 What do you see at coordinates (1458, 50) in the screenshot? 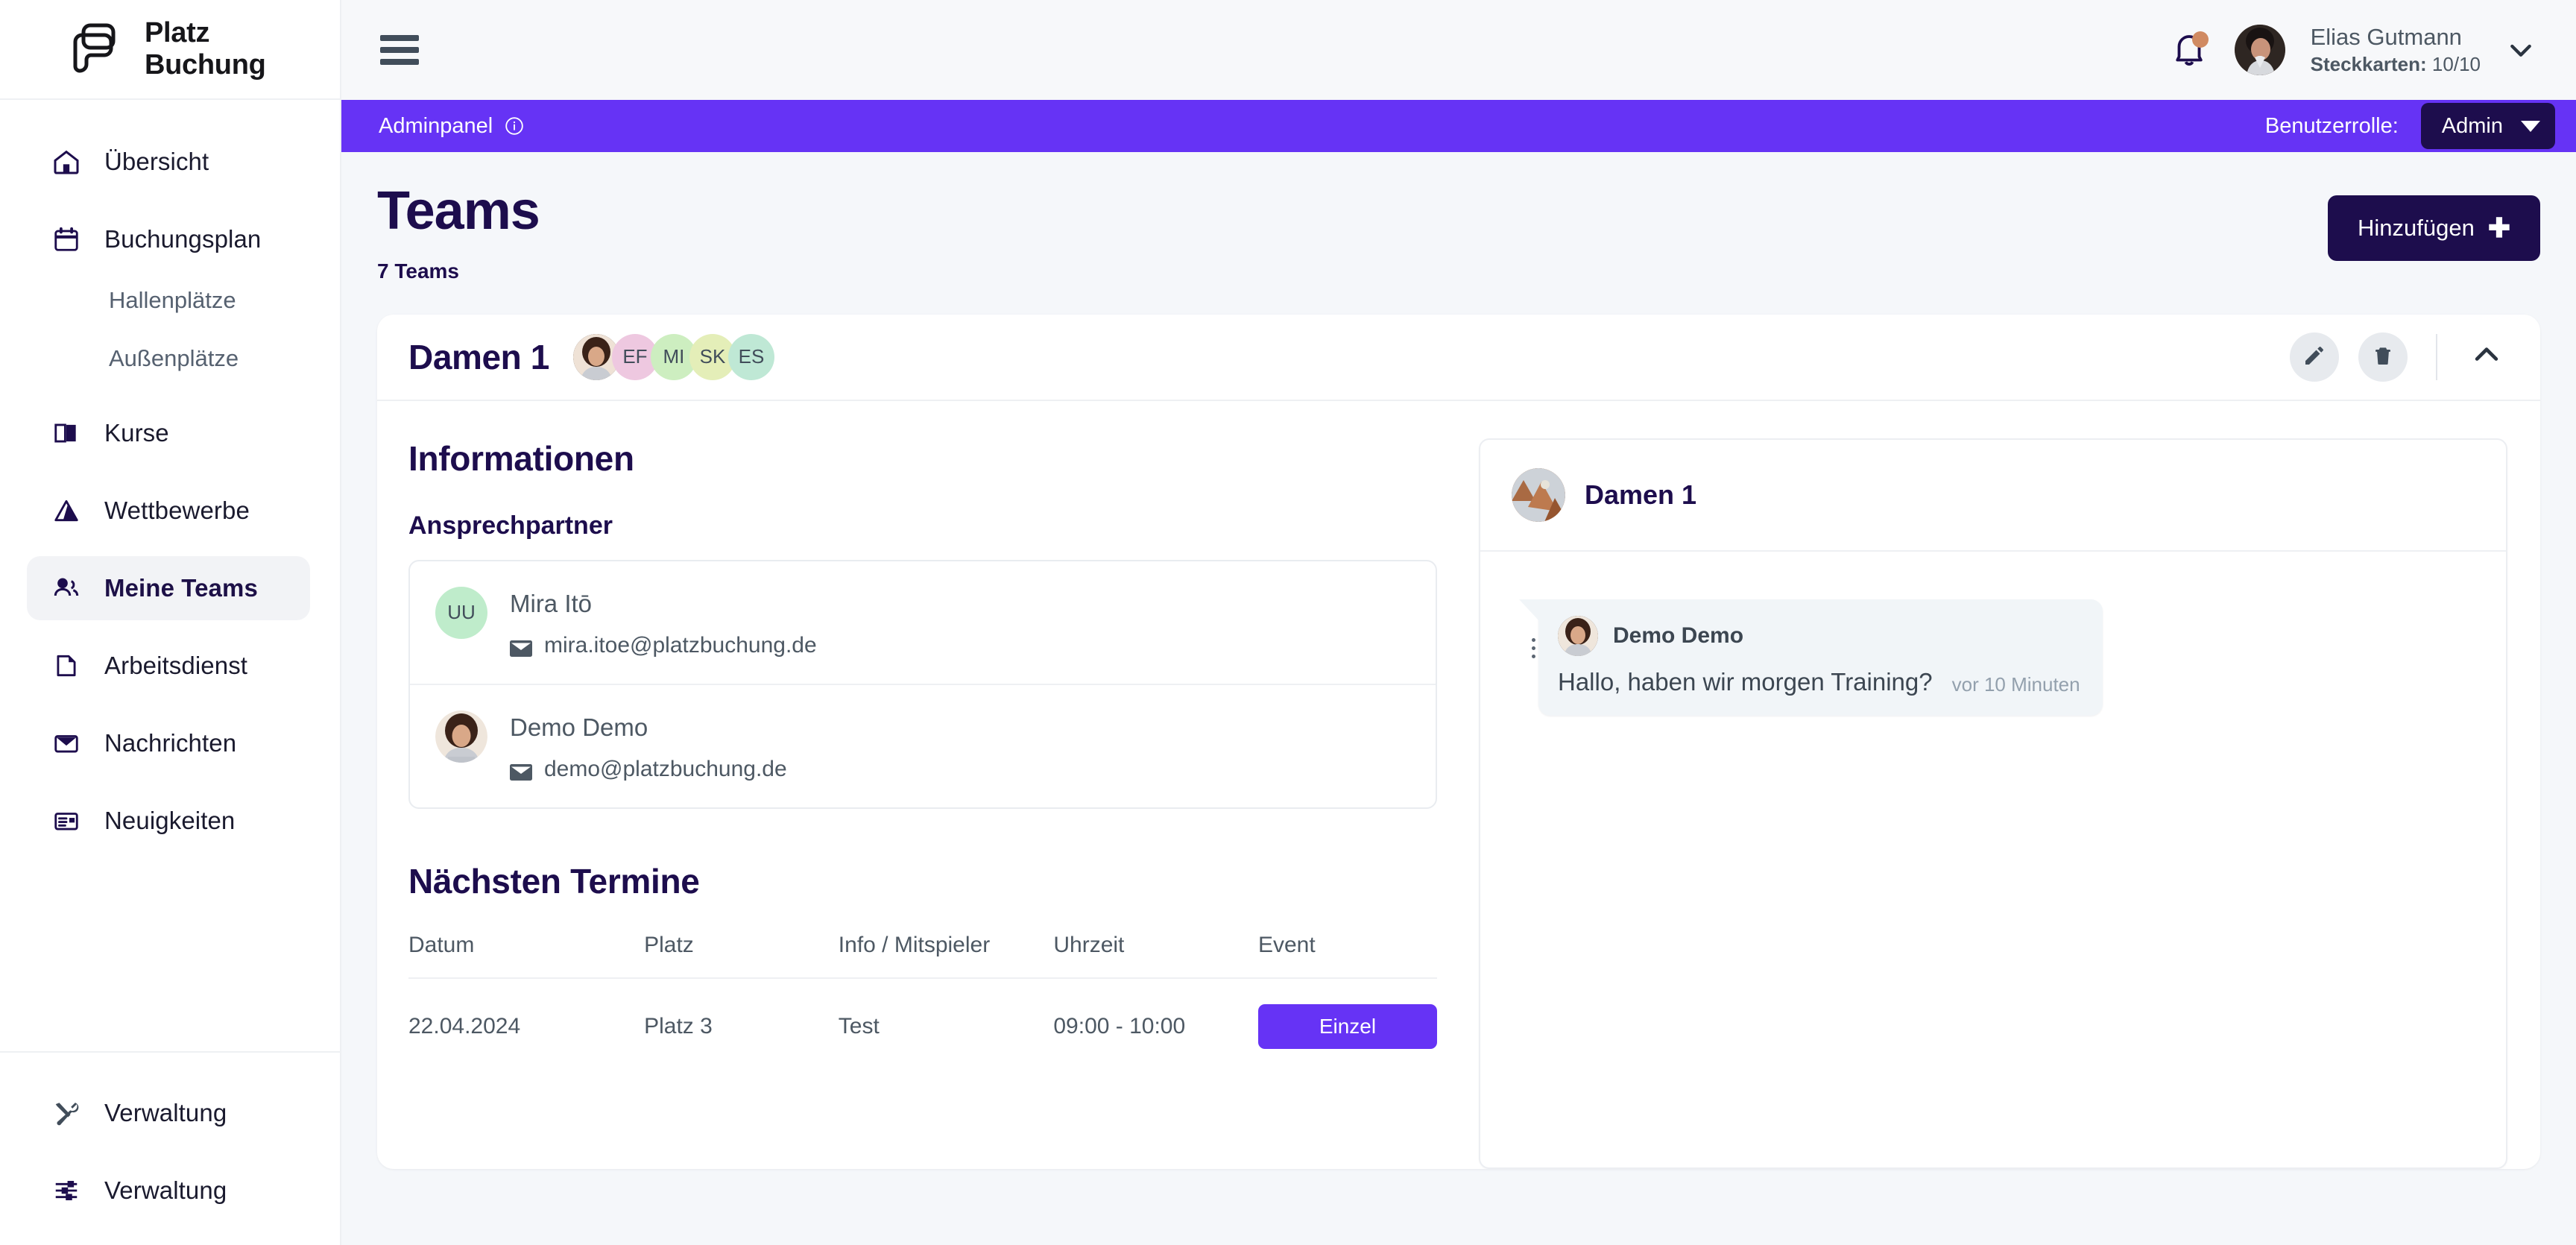
I see `topbar: Elias Gutmann Steckkarten: 10/10` at bounding box center [1458, 50].